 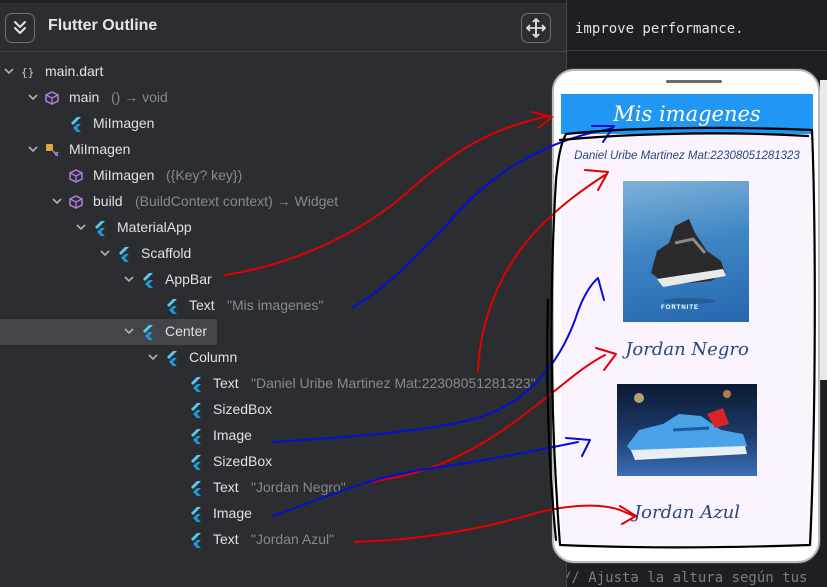 I want to click on right-edge-strip, so click(x=823, y=230).